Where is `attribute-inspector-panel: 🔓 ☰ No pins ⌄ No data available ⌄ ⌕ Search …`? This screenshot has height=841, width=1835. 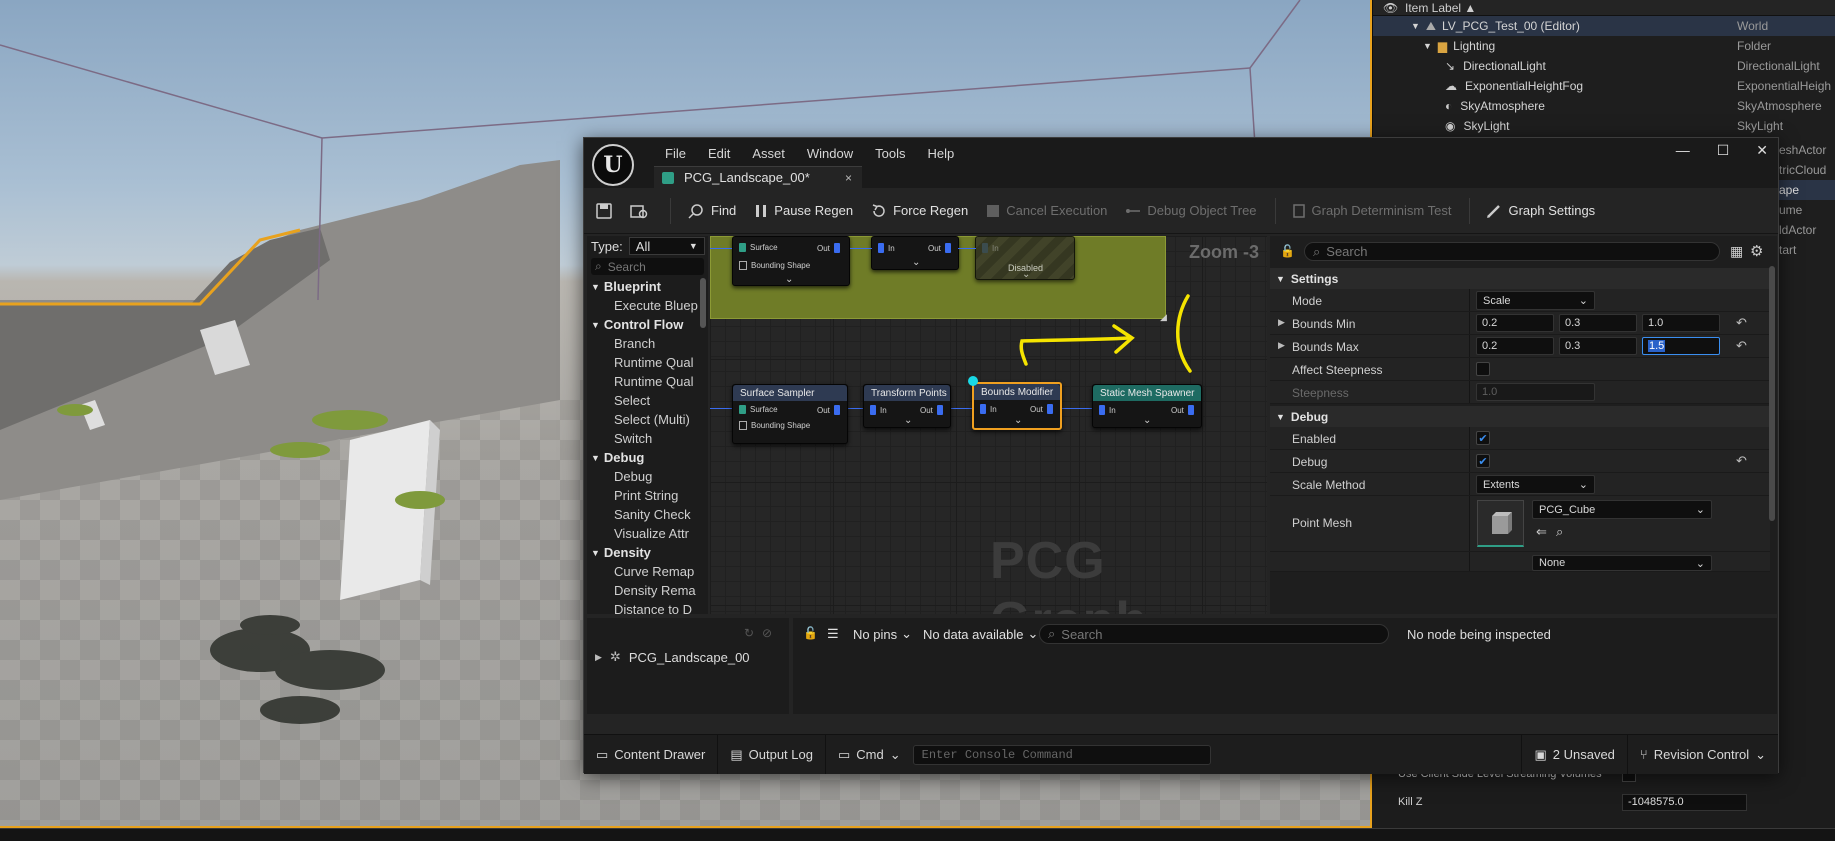 attribute-inspector-panel: 🔓 ☰ No pins ⌄ No data available ⌄ ⌕ Search … is located at coordinates (1285, 666).